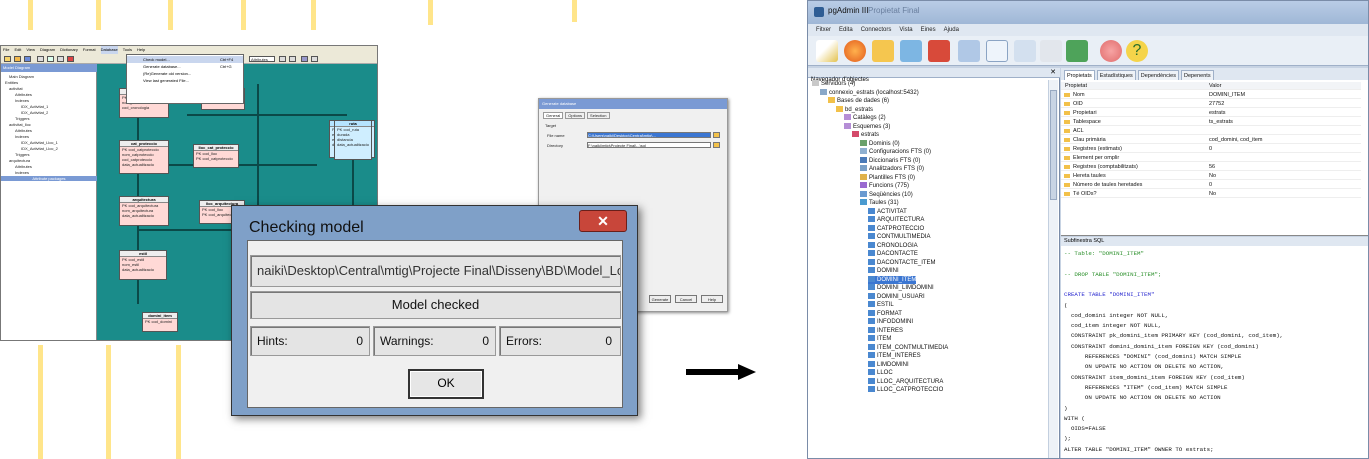  Describe the element at coordinates (1211, 122) in the screenshot. I see `property-row: Tablespace ts_estrats` at that location.